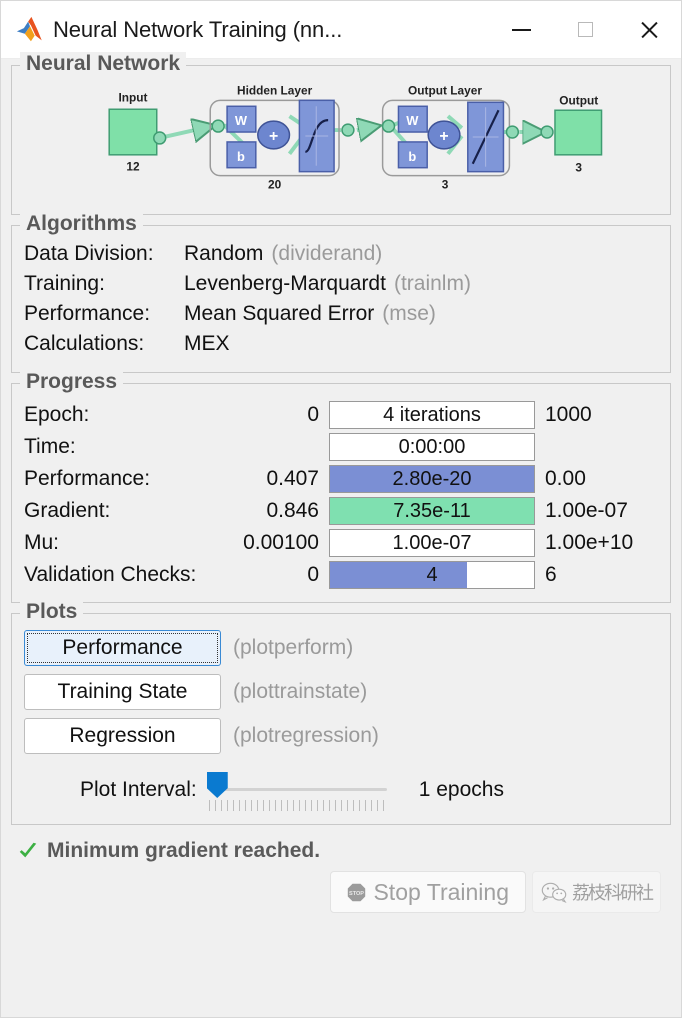  I want to click on status-message: Minimum gradient reached., so click(184, 850).